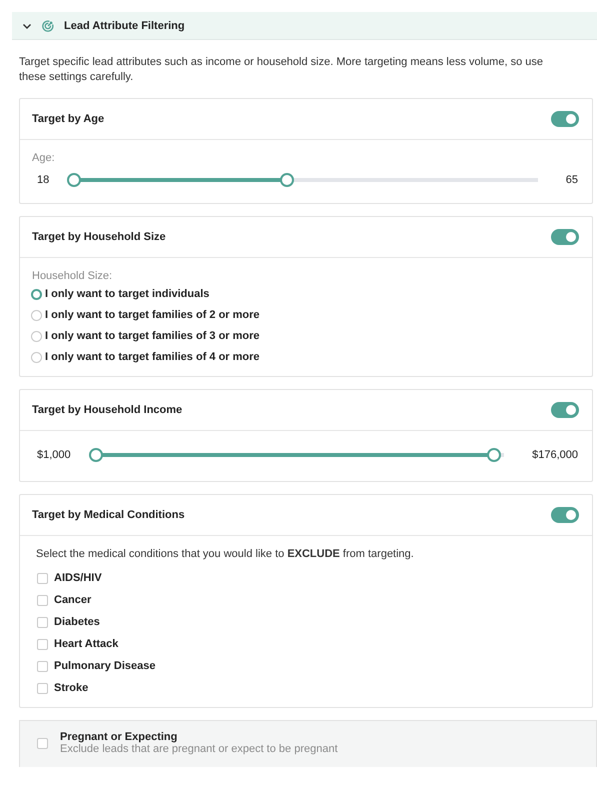 This screenshot has height=787, width=597. Describe the element at coordinates (304, 26) in the screenshot. I see `section-header: Lead Attribute Filtering` at that location.